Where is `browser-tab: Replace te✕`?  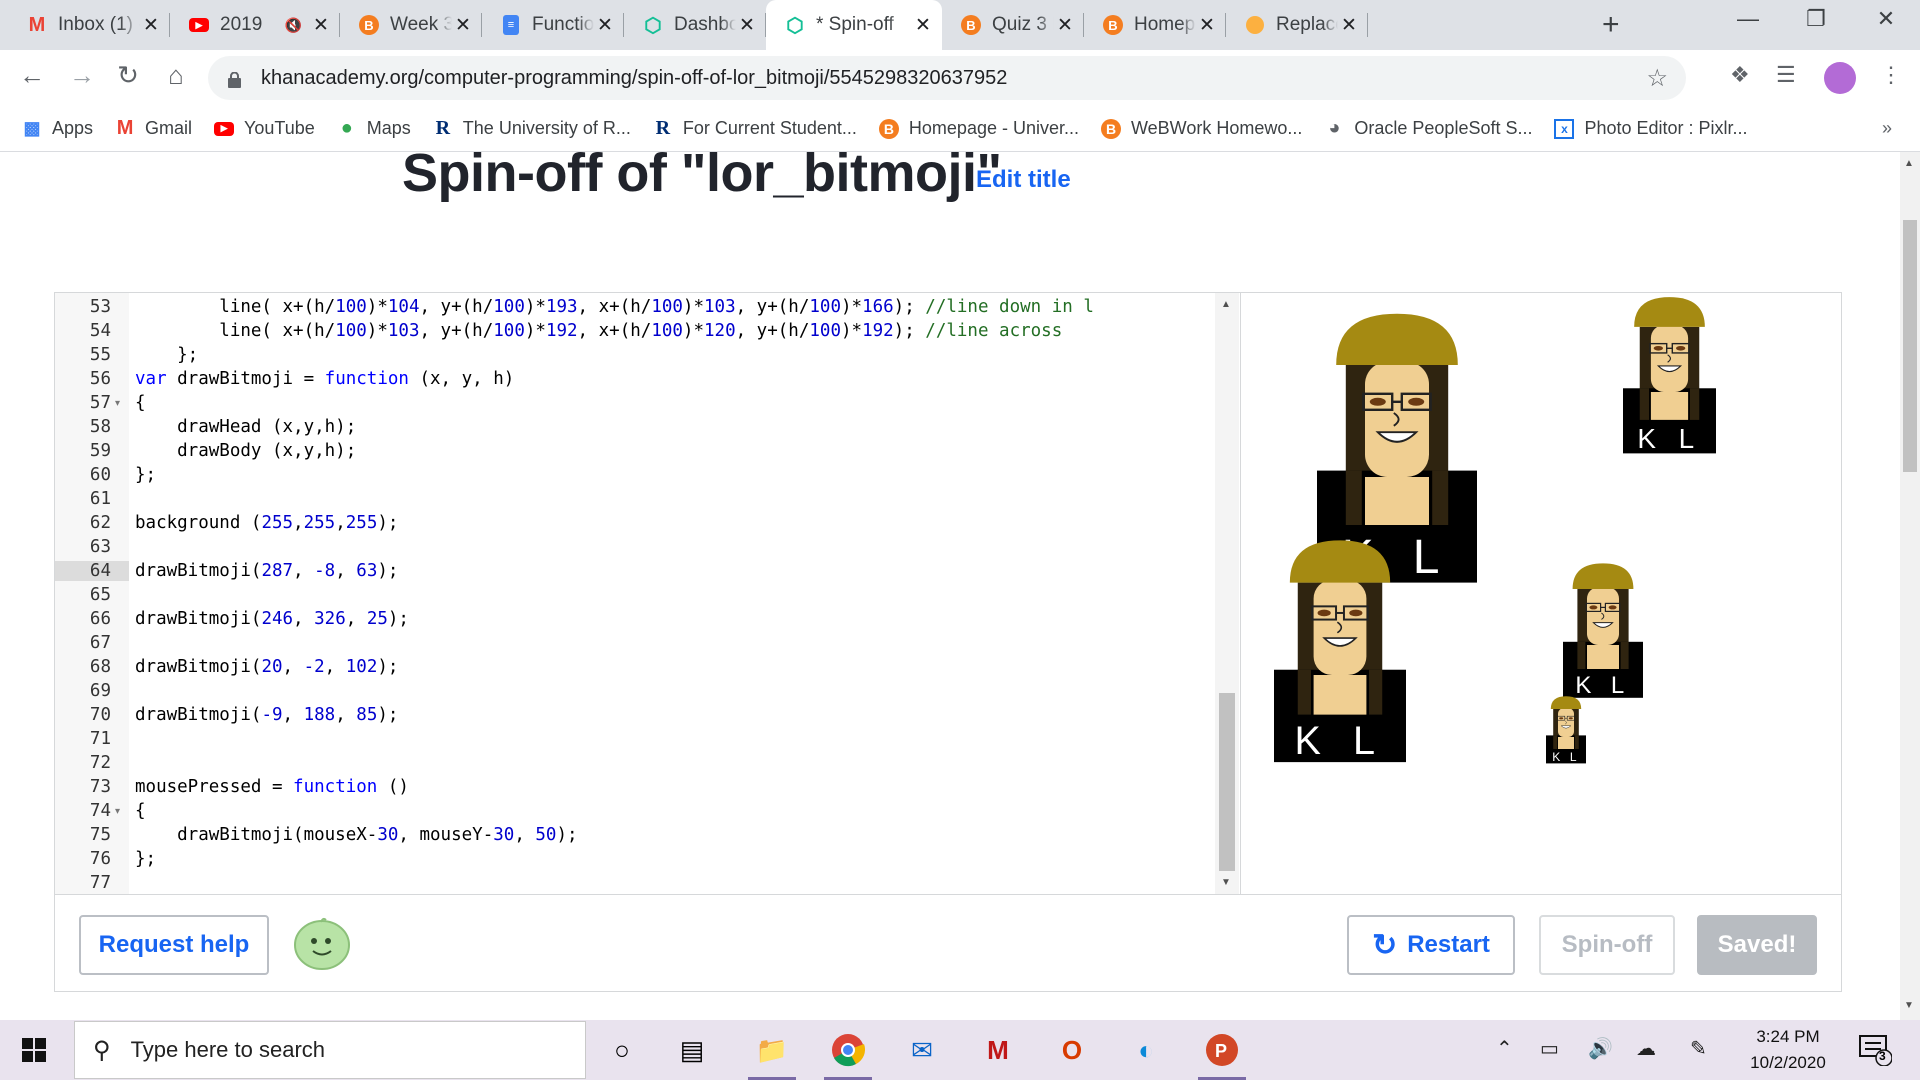
browser-tab: Replace te✕ is located at coordinates (1297, 25).